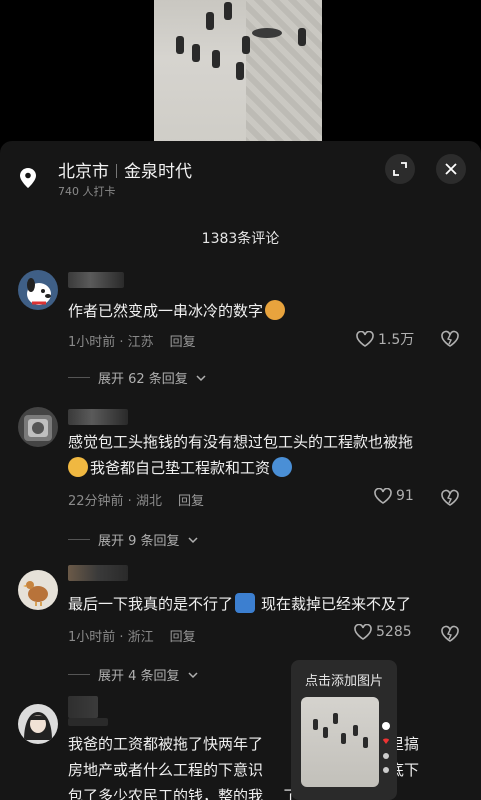 Image resolution: width=481 pixels, height=800 pixels. What do you see at coordinates (284, 72) in the screenshot?
I see `video-pavement` at bounding box center [284, 72].